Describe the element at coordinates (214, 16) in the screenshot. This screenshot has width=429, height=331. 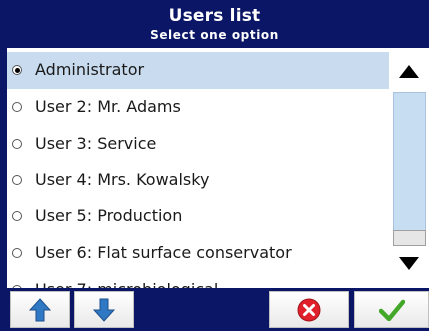
I see `dialog-title: Users list` at that location.